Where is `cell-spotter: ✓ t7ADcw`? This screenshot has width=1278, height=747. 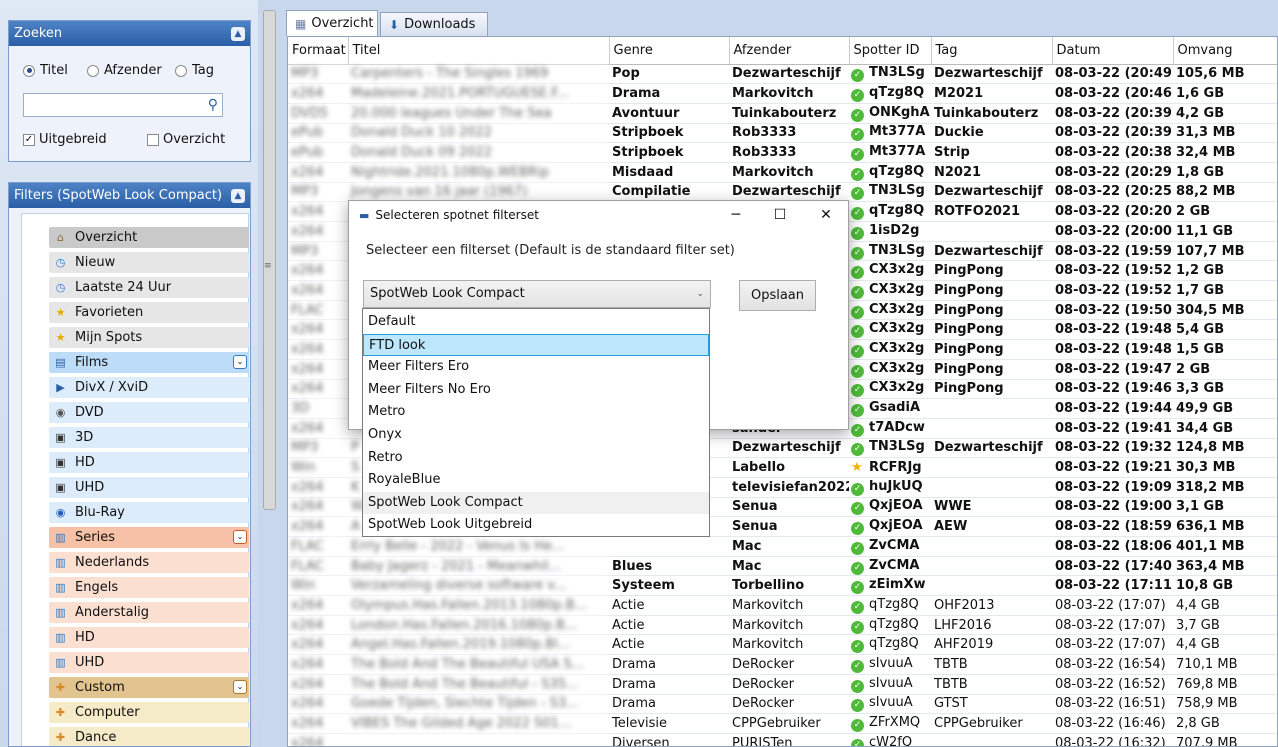
cell-spotter: ✓ t7ADcw is located at coordinates (890, 428).